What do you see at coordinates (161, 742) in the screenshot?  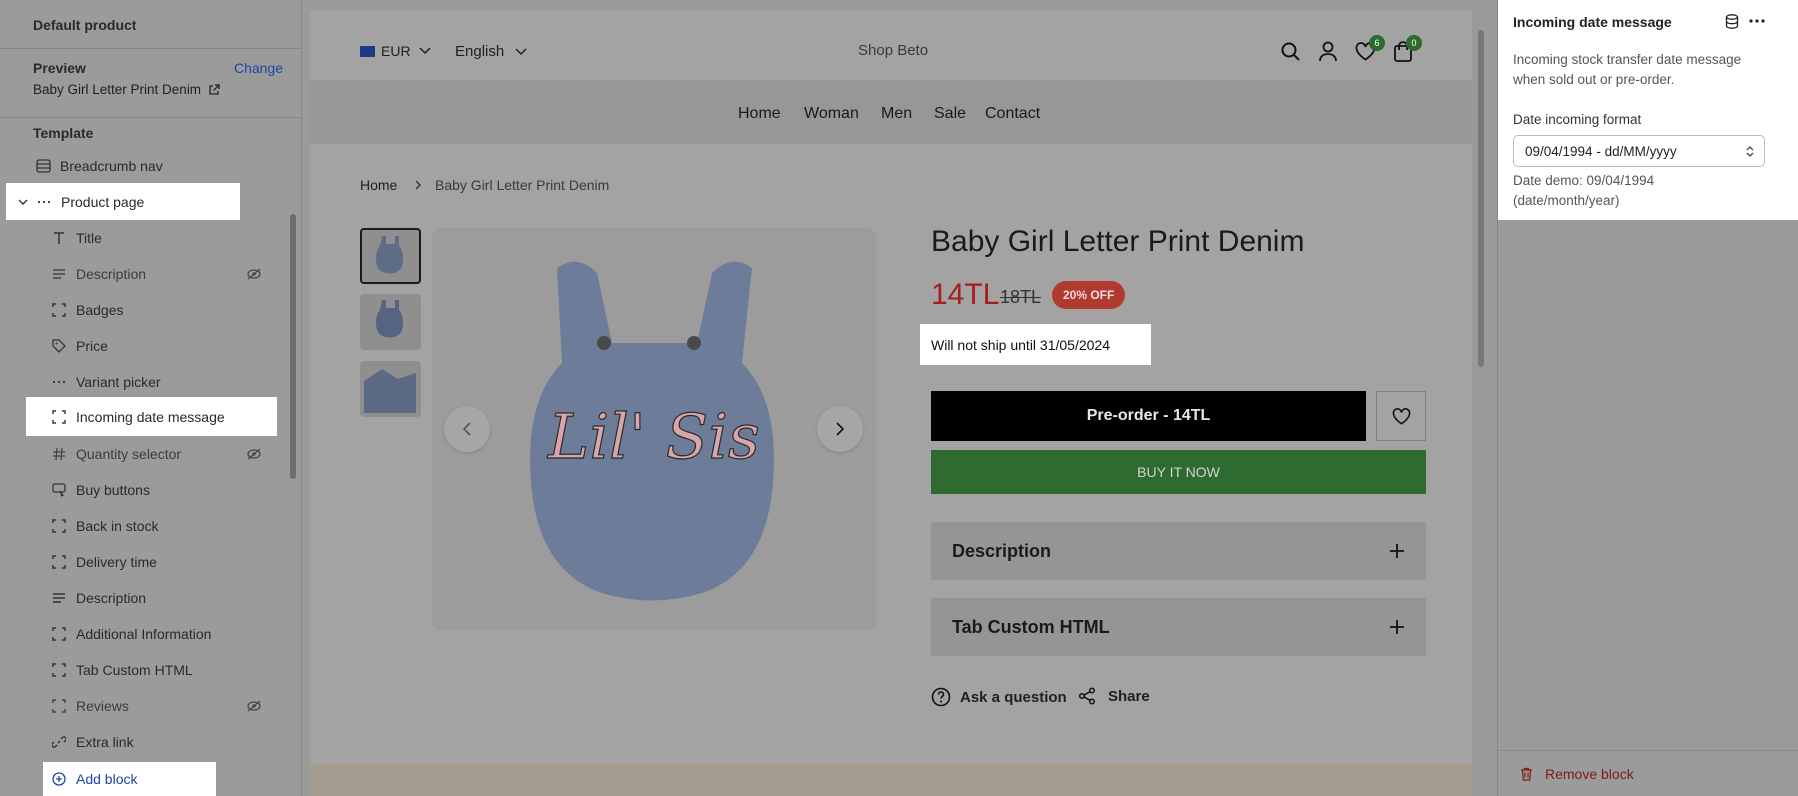 I see `sidebar-item-extra-link: Extra link` at bounding box center [161, 742].